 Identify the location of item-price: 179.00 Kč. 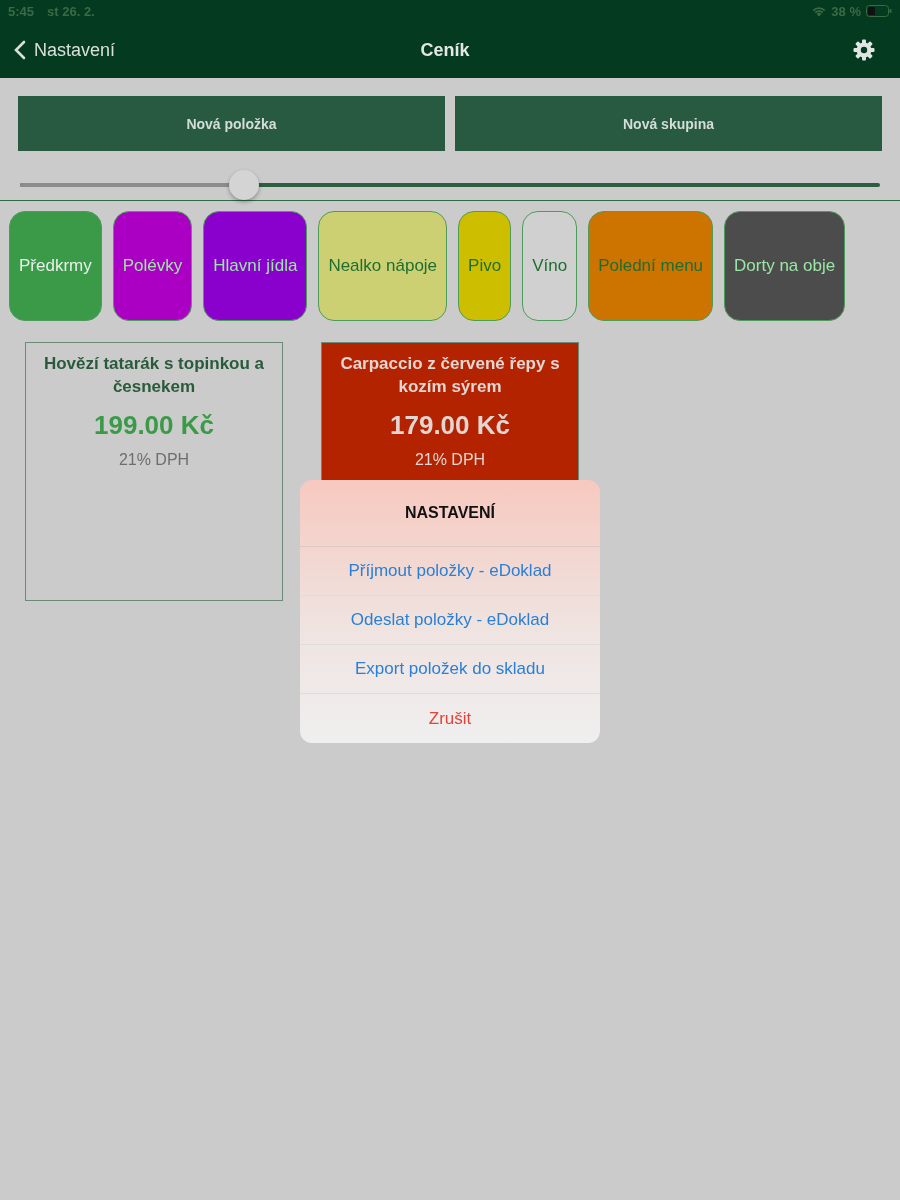
(450, 425).